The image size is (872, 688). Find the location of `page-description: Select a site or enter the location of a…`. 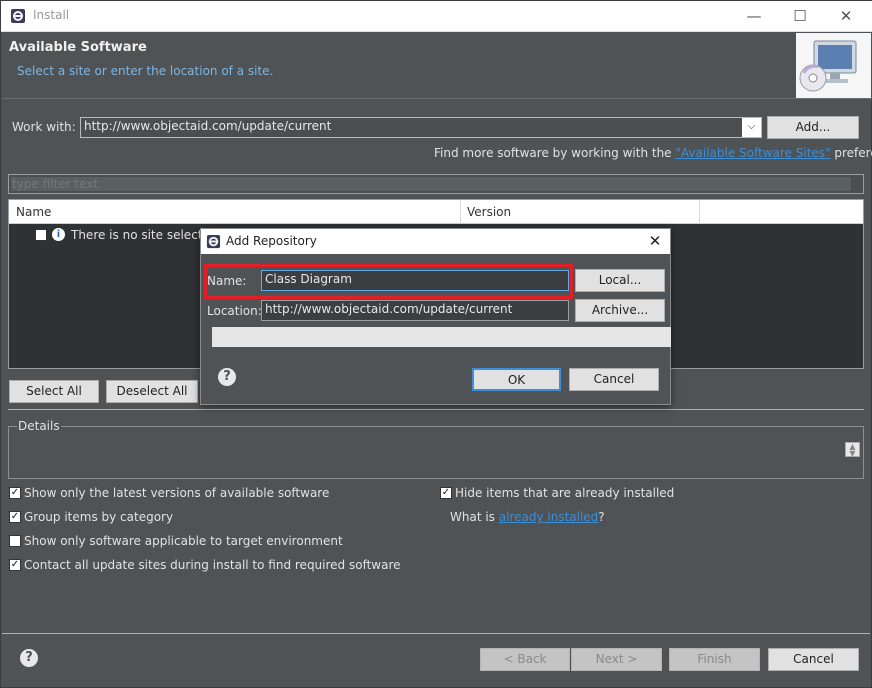

page-description: Select a site or enter the location of a… is located at coordinates (145, 71).